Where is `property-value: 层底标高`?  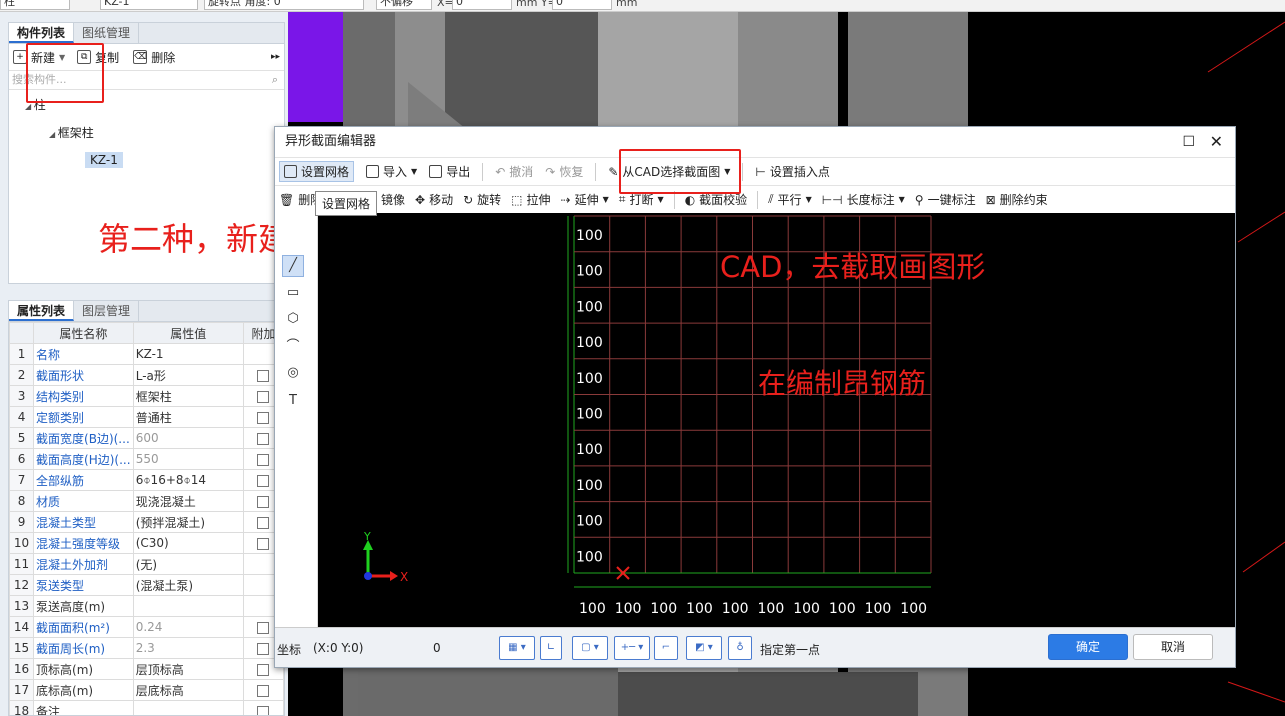
property-value: 层底标高 is located at coordinates (188, 690).